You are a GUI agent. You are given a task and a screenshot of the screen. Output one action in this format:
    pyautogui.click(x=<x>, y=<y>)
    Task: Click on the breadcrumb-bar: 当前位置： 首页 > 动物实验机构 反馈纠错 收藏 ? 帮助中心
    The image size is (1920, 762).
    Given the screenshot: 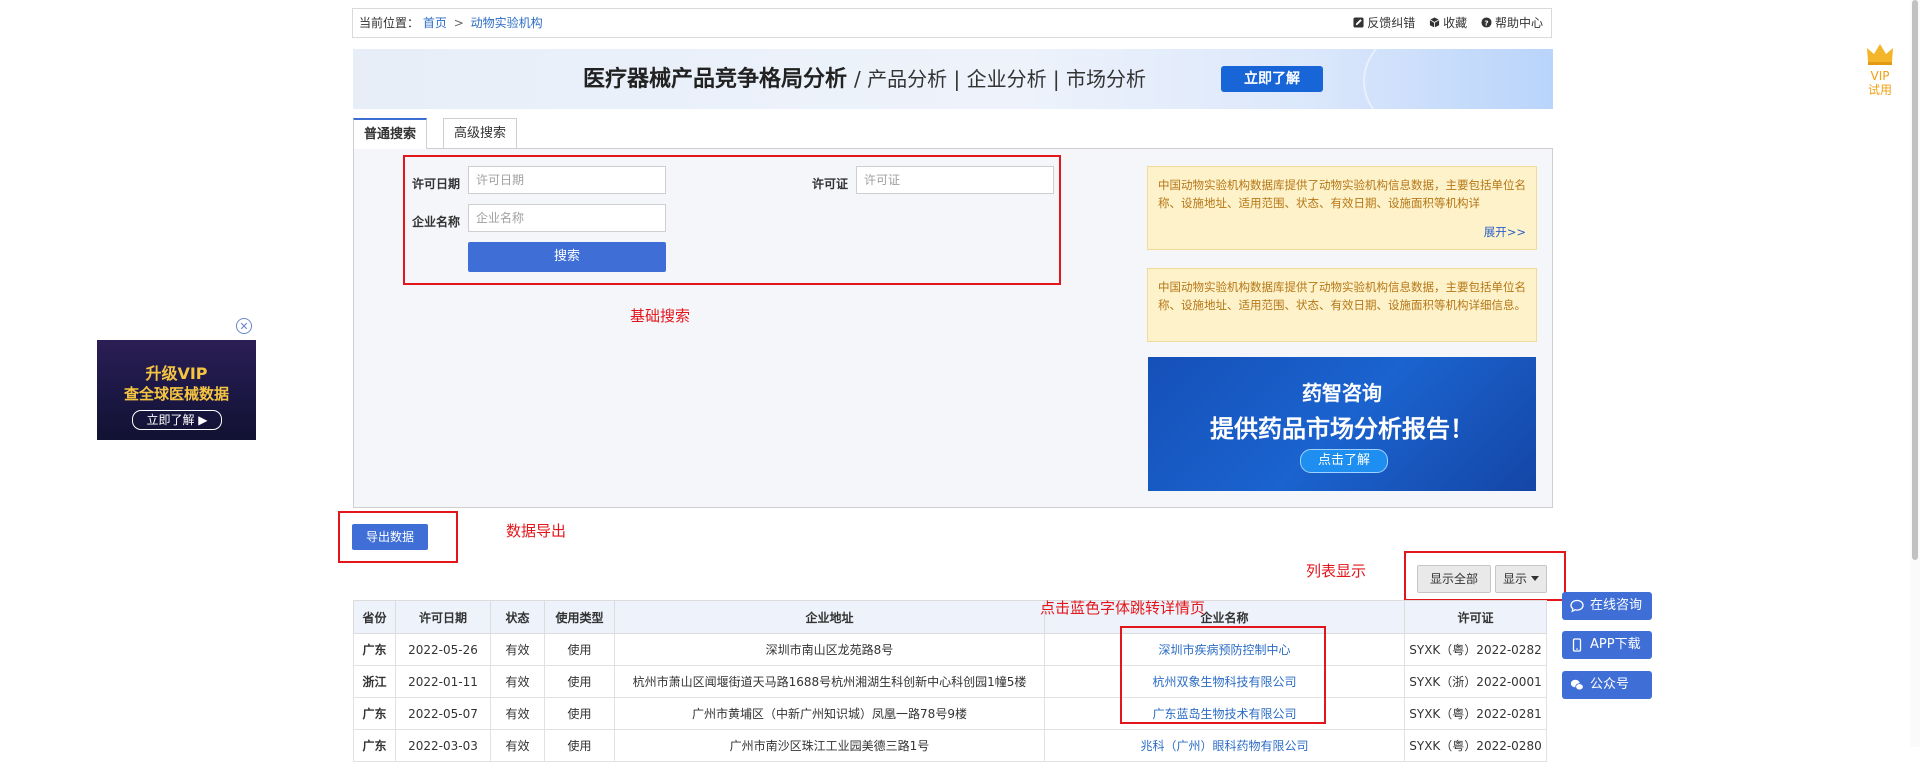 What is the action you would take?
    pyautogui.click(x=952, y=23)
    